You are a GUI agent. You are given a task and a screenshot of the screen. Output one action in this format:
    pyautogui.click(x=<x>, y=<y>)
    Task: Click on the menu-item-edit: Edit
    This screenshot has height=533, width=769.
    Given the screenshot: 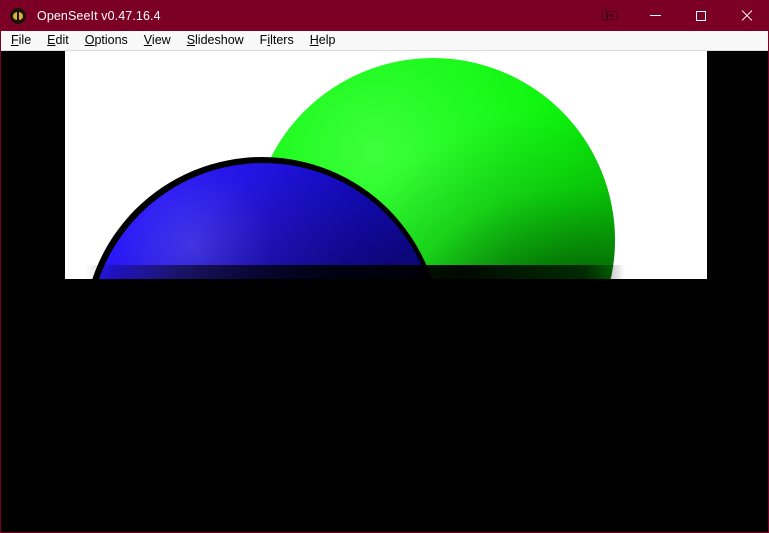 What is the action you would take?
    pyautogui.click(x=58, y=40)
    